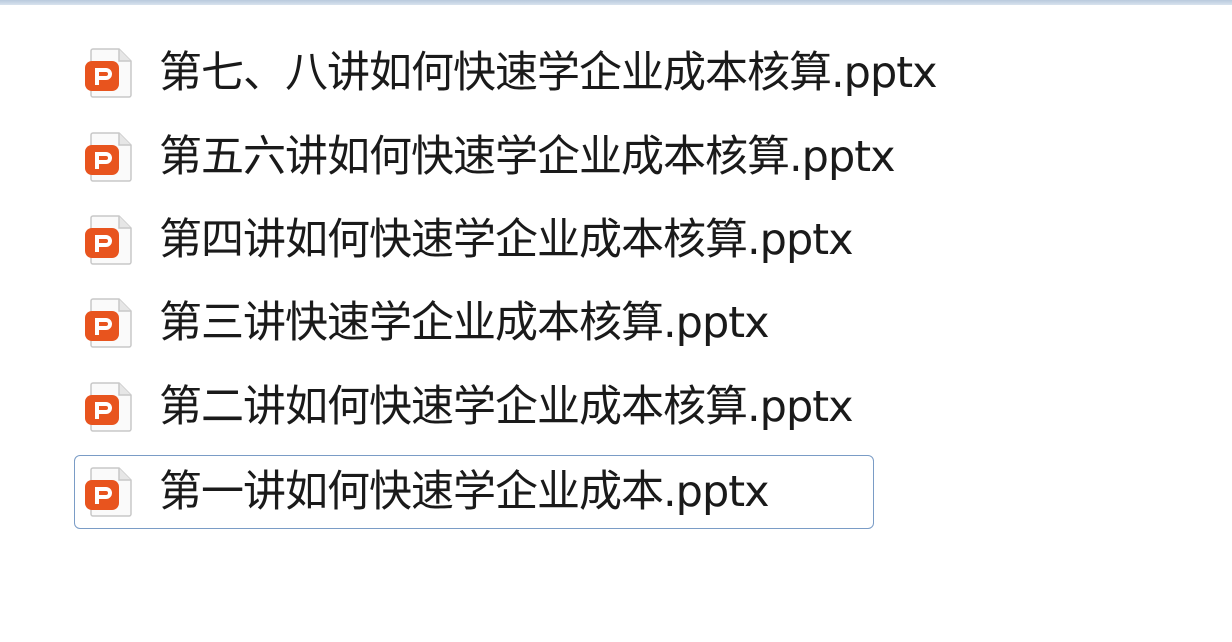 The height and width of the screenshot is (642, 1232). Describe the element at coordinates (506, 406) in the screenshot. I see `file-name: 第二讲如何快速学企业成本核算.pptx` at that location.